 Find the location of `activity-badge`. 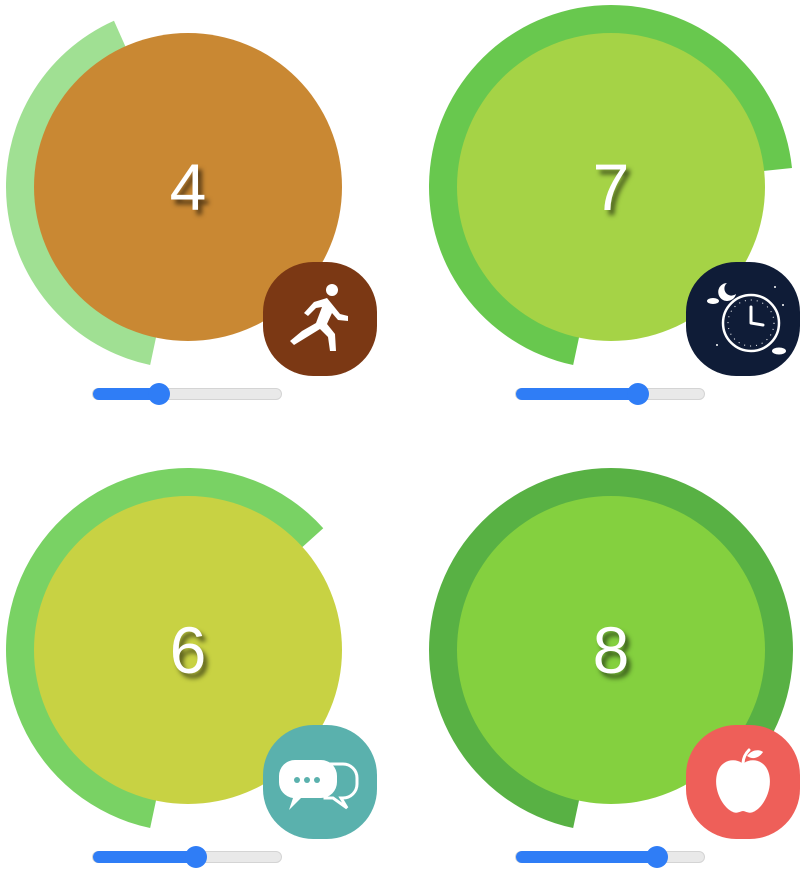

activity-badge is located at coordinates (320, 319).